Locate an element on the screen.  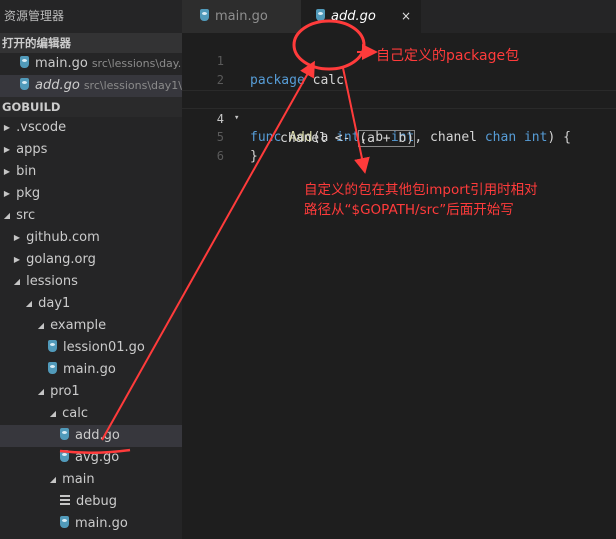
annotation-note-1: 自己定义的package包 is located at coordinates (448, 56).